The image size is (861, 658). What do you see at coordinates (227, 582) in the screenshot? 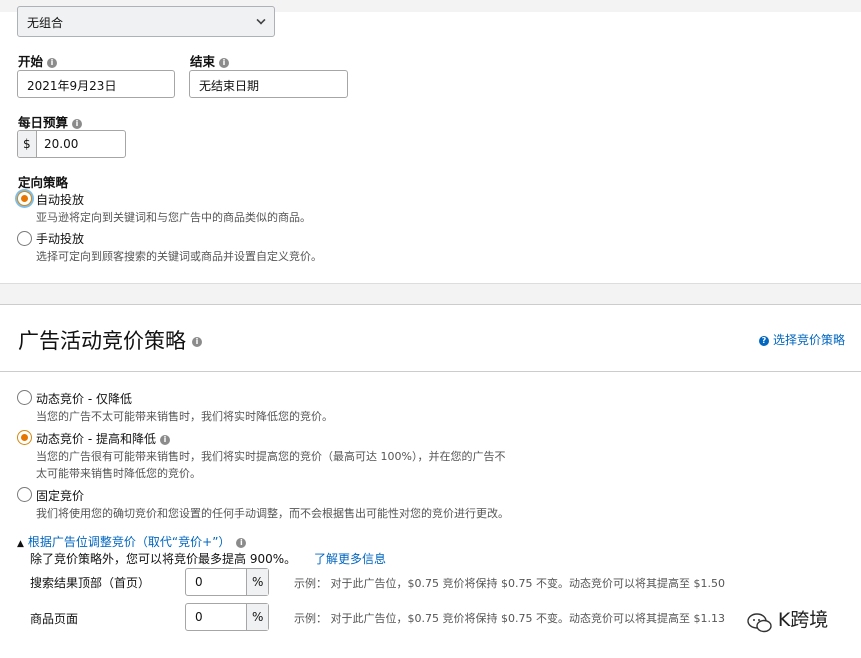
I see `top-of-search-input: 0 %` at bounding box center [227, 582].